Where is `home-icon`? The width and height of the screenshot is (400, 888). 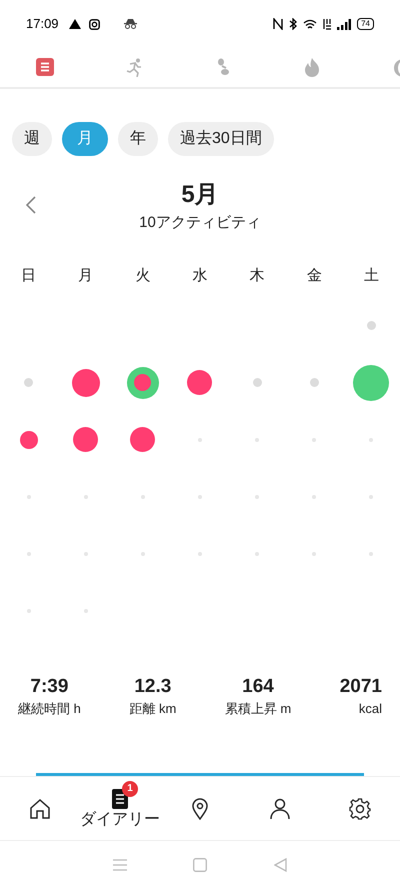
home-icon is located at coordinates (40, 809).